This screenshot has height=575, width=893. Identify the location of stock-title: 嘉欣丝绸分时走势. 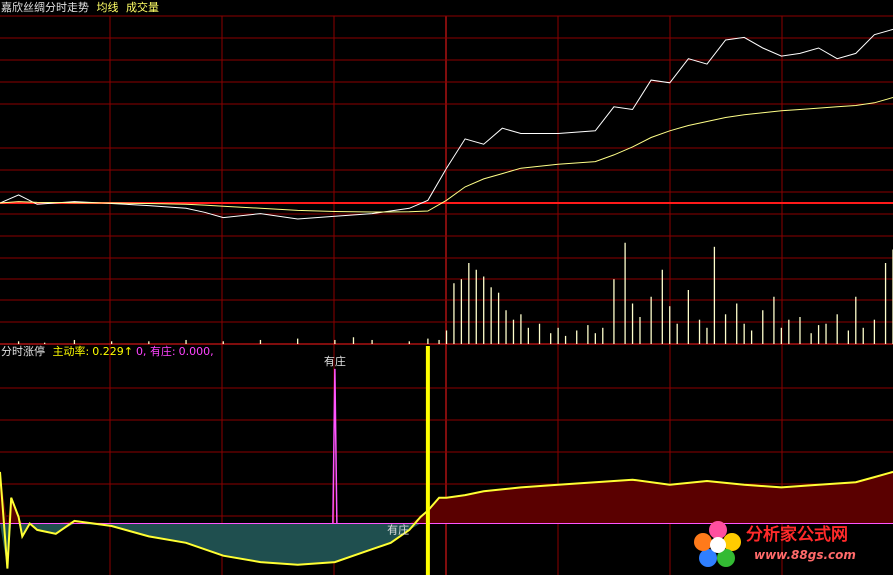
(45, 7).